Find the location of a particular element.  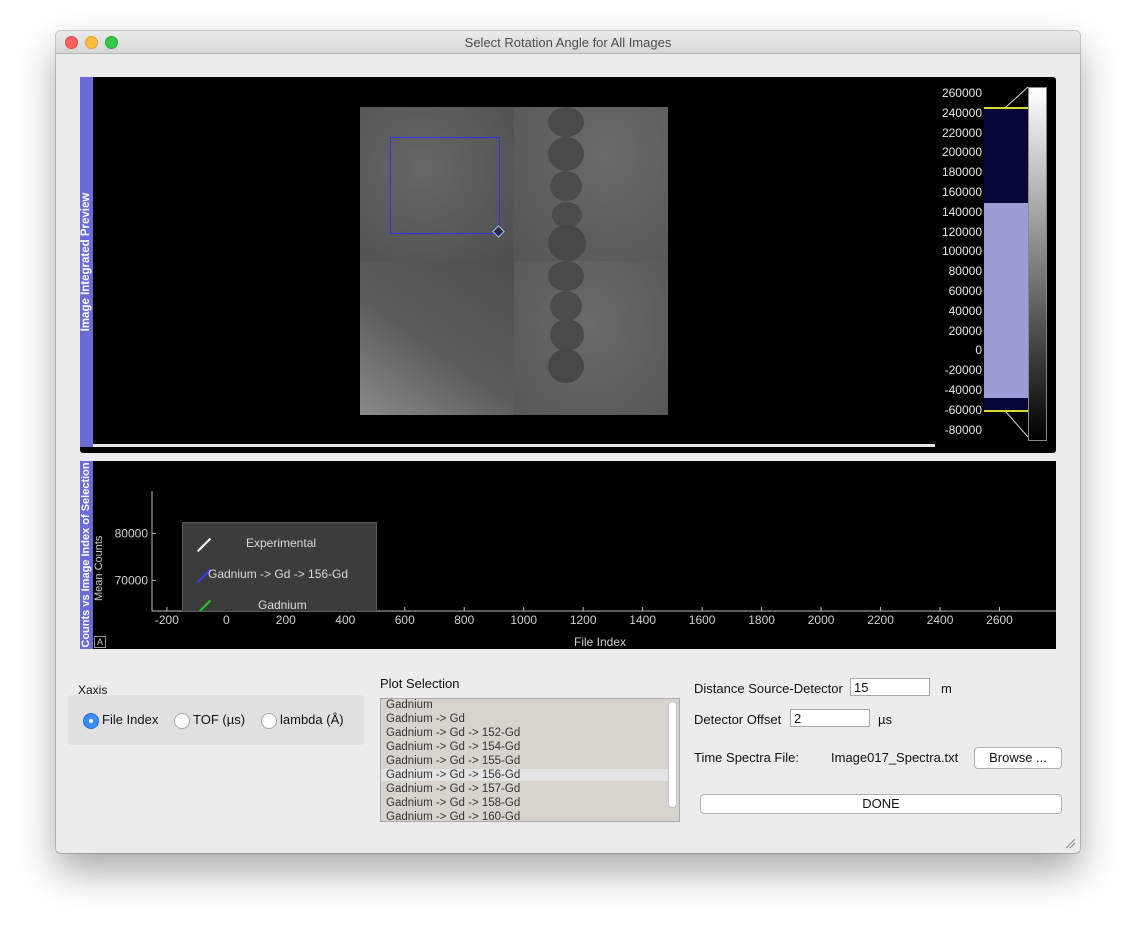

distance-unit: m is located at coordinates (946, 688).